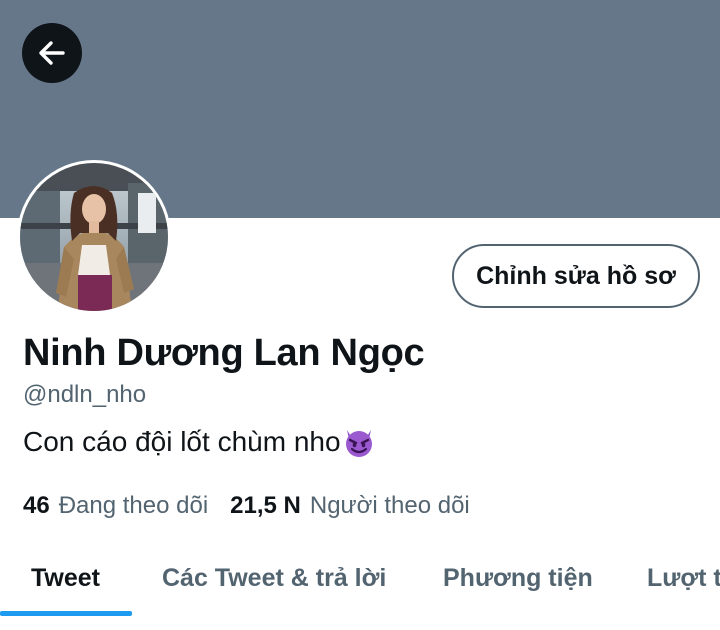 This screenshot has height=630, width=720. What do you see at coordinates (265, 505) in the screenshot?
I see `followers-count: 21,5 N` at bounding box center [265, 505].